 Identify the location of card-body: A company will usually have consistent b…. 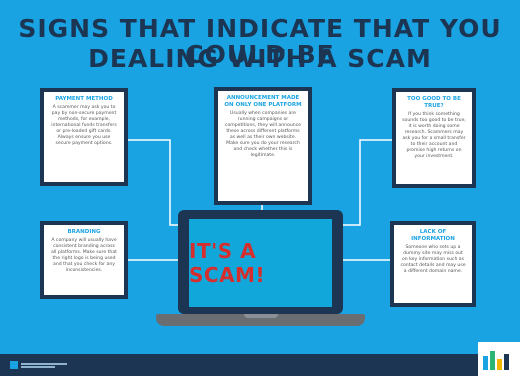
(84, 255).